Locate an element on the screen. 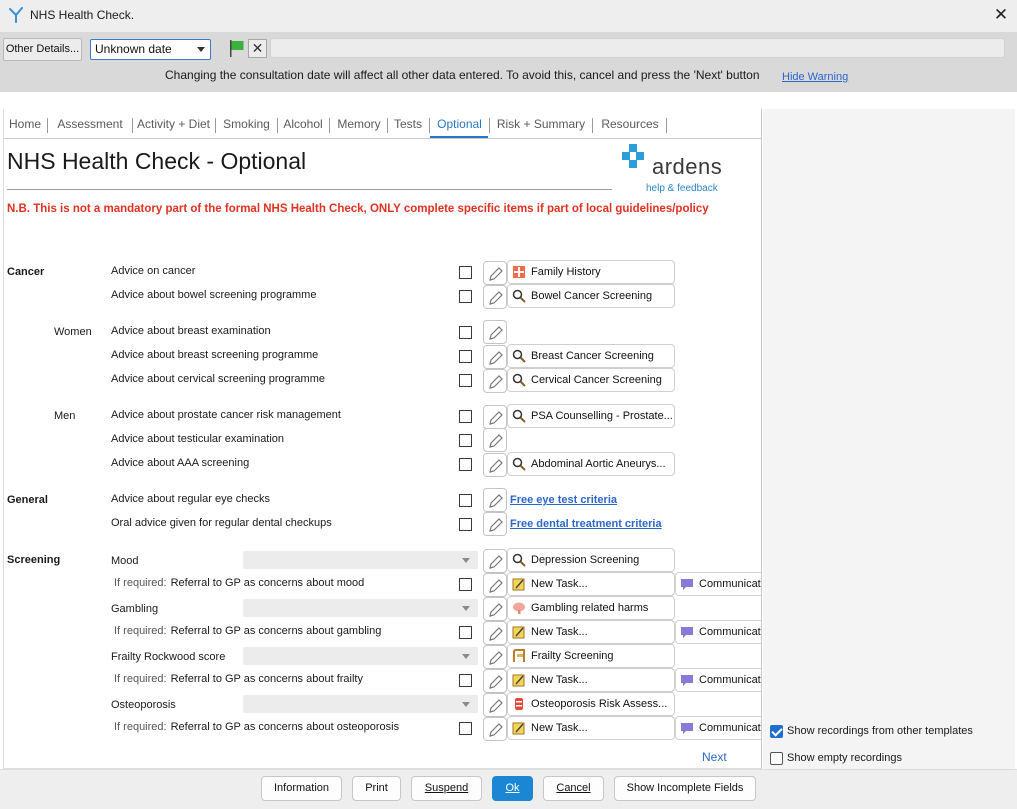  mood-referral-checkbox is located at coordinates (465, 584).